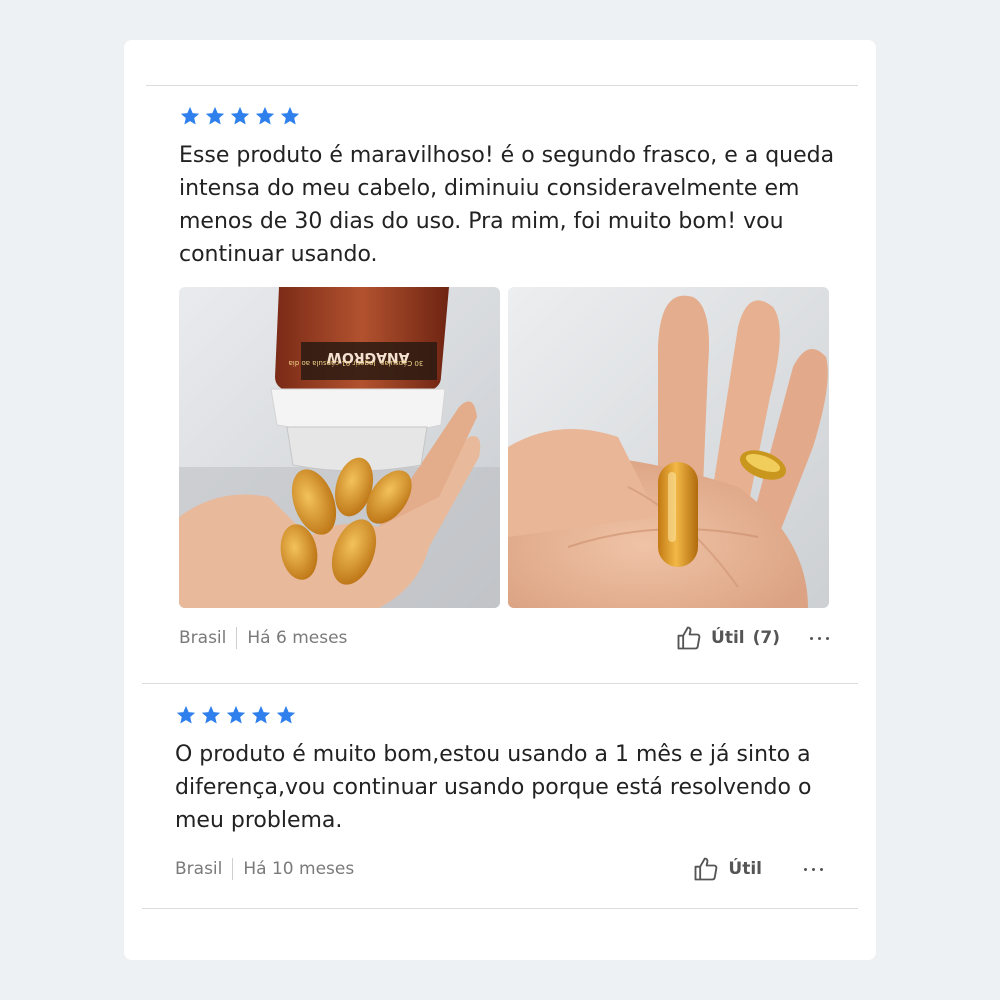  Describe the element at coordinates (766, 638) in the screenshot. I see `useful-count: (7)` at that location.